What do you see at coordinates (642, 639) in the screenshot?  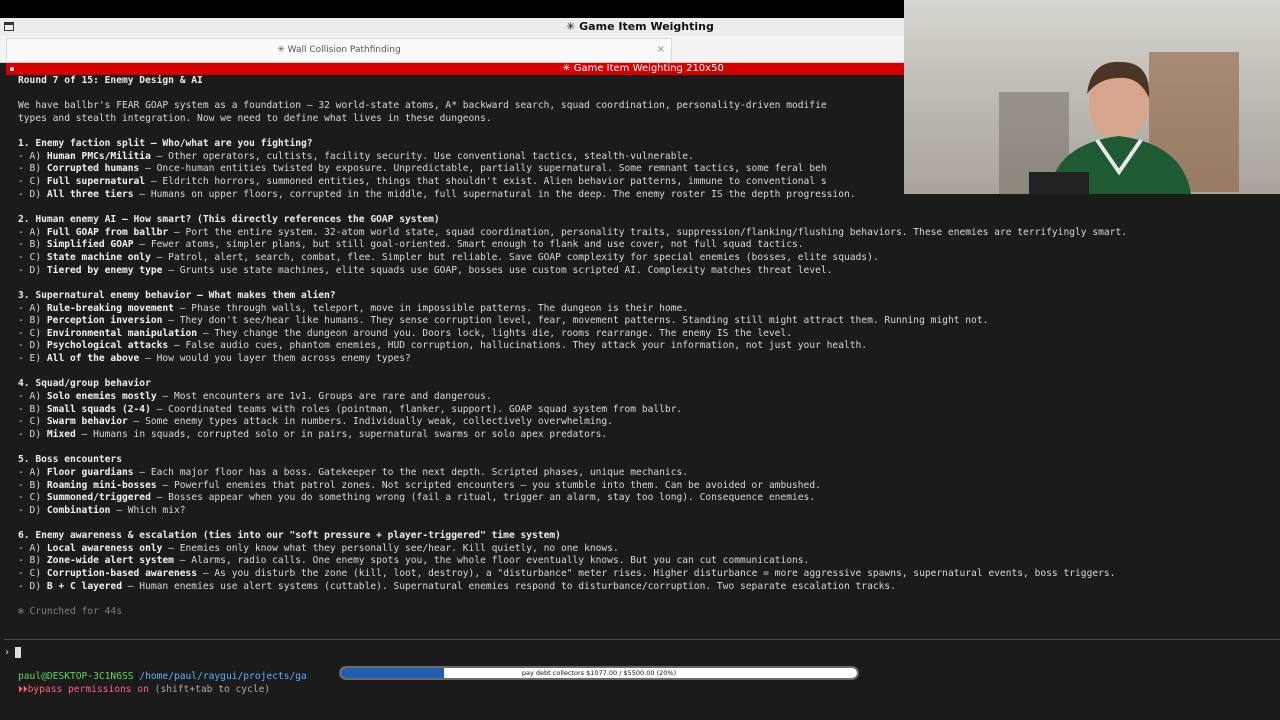 I see `input-divider` at bounding box center [642, 639].